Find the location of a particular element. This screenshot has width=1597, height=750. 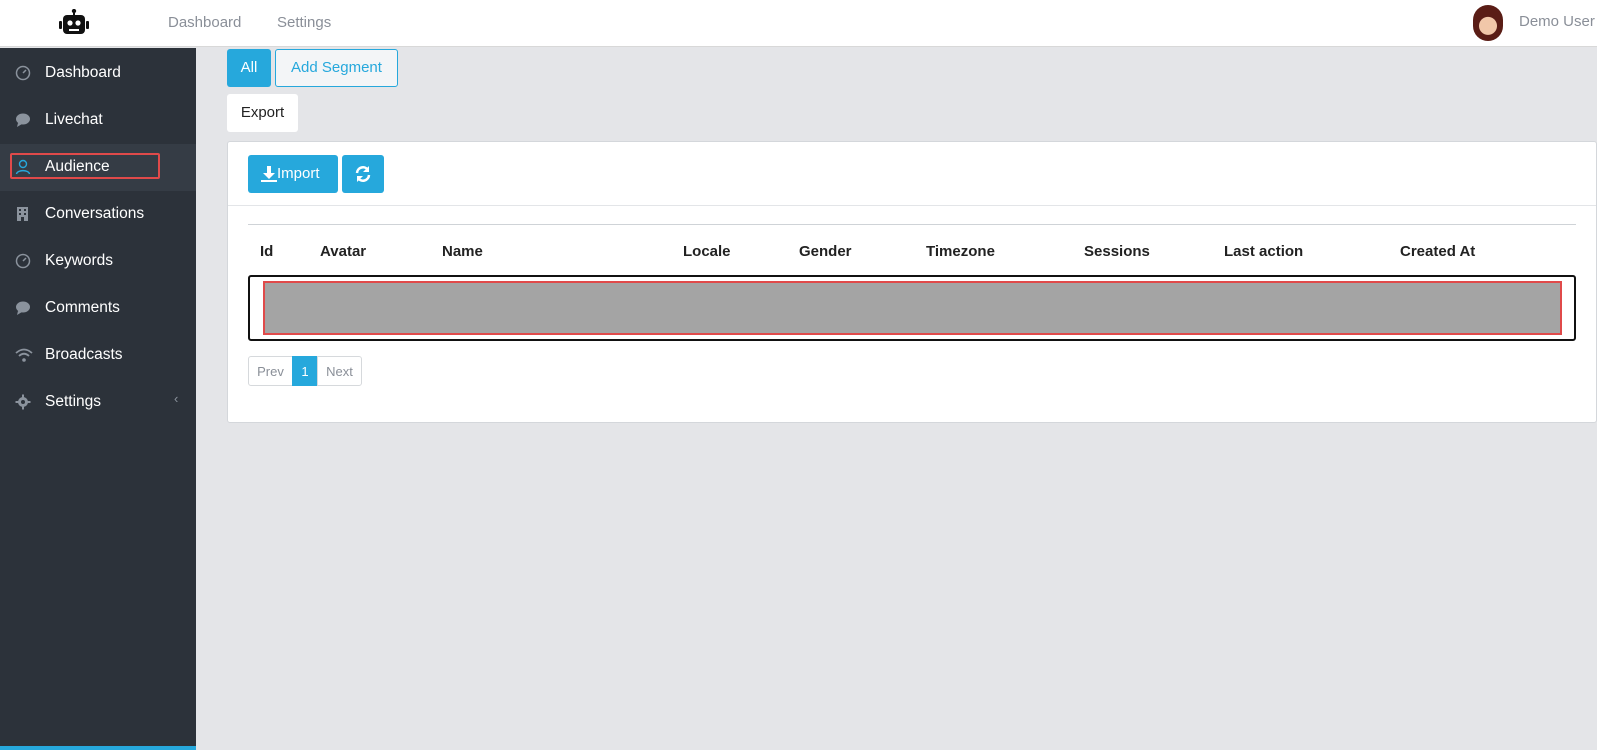

sidebar-item-comments: Comments is located at coordinates (98, 308).